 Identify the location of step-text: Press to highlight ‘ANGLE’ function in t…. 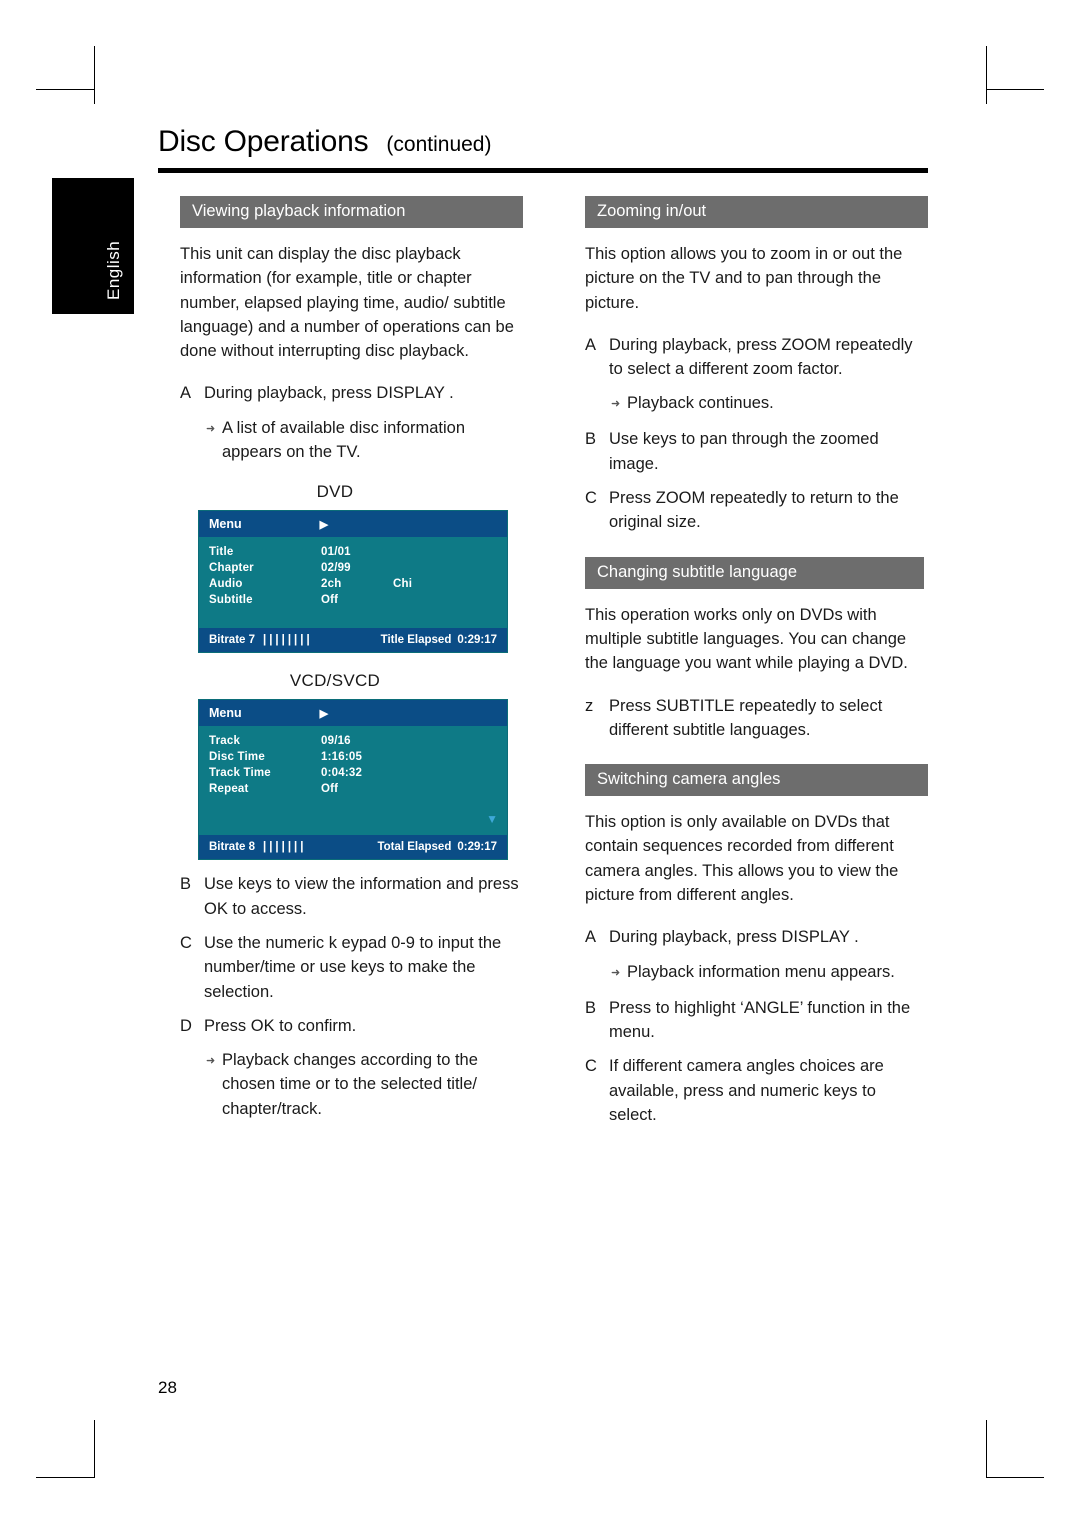
(760, 1019).